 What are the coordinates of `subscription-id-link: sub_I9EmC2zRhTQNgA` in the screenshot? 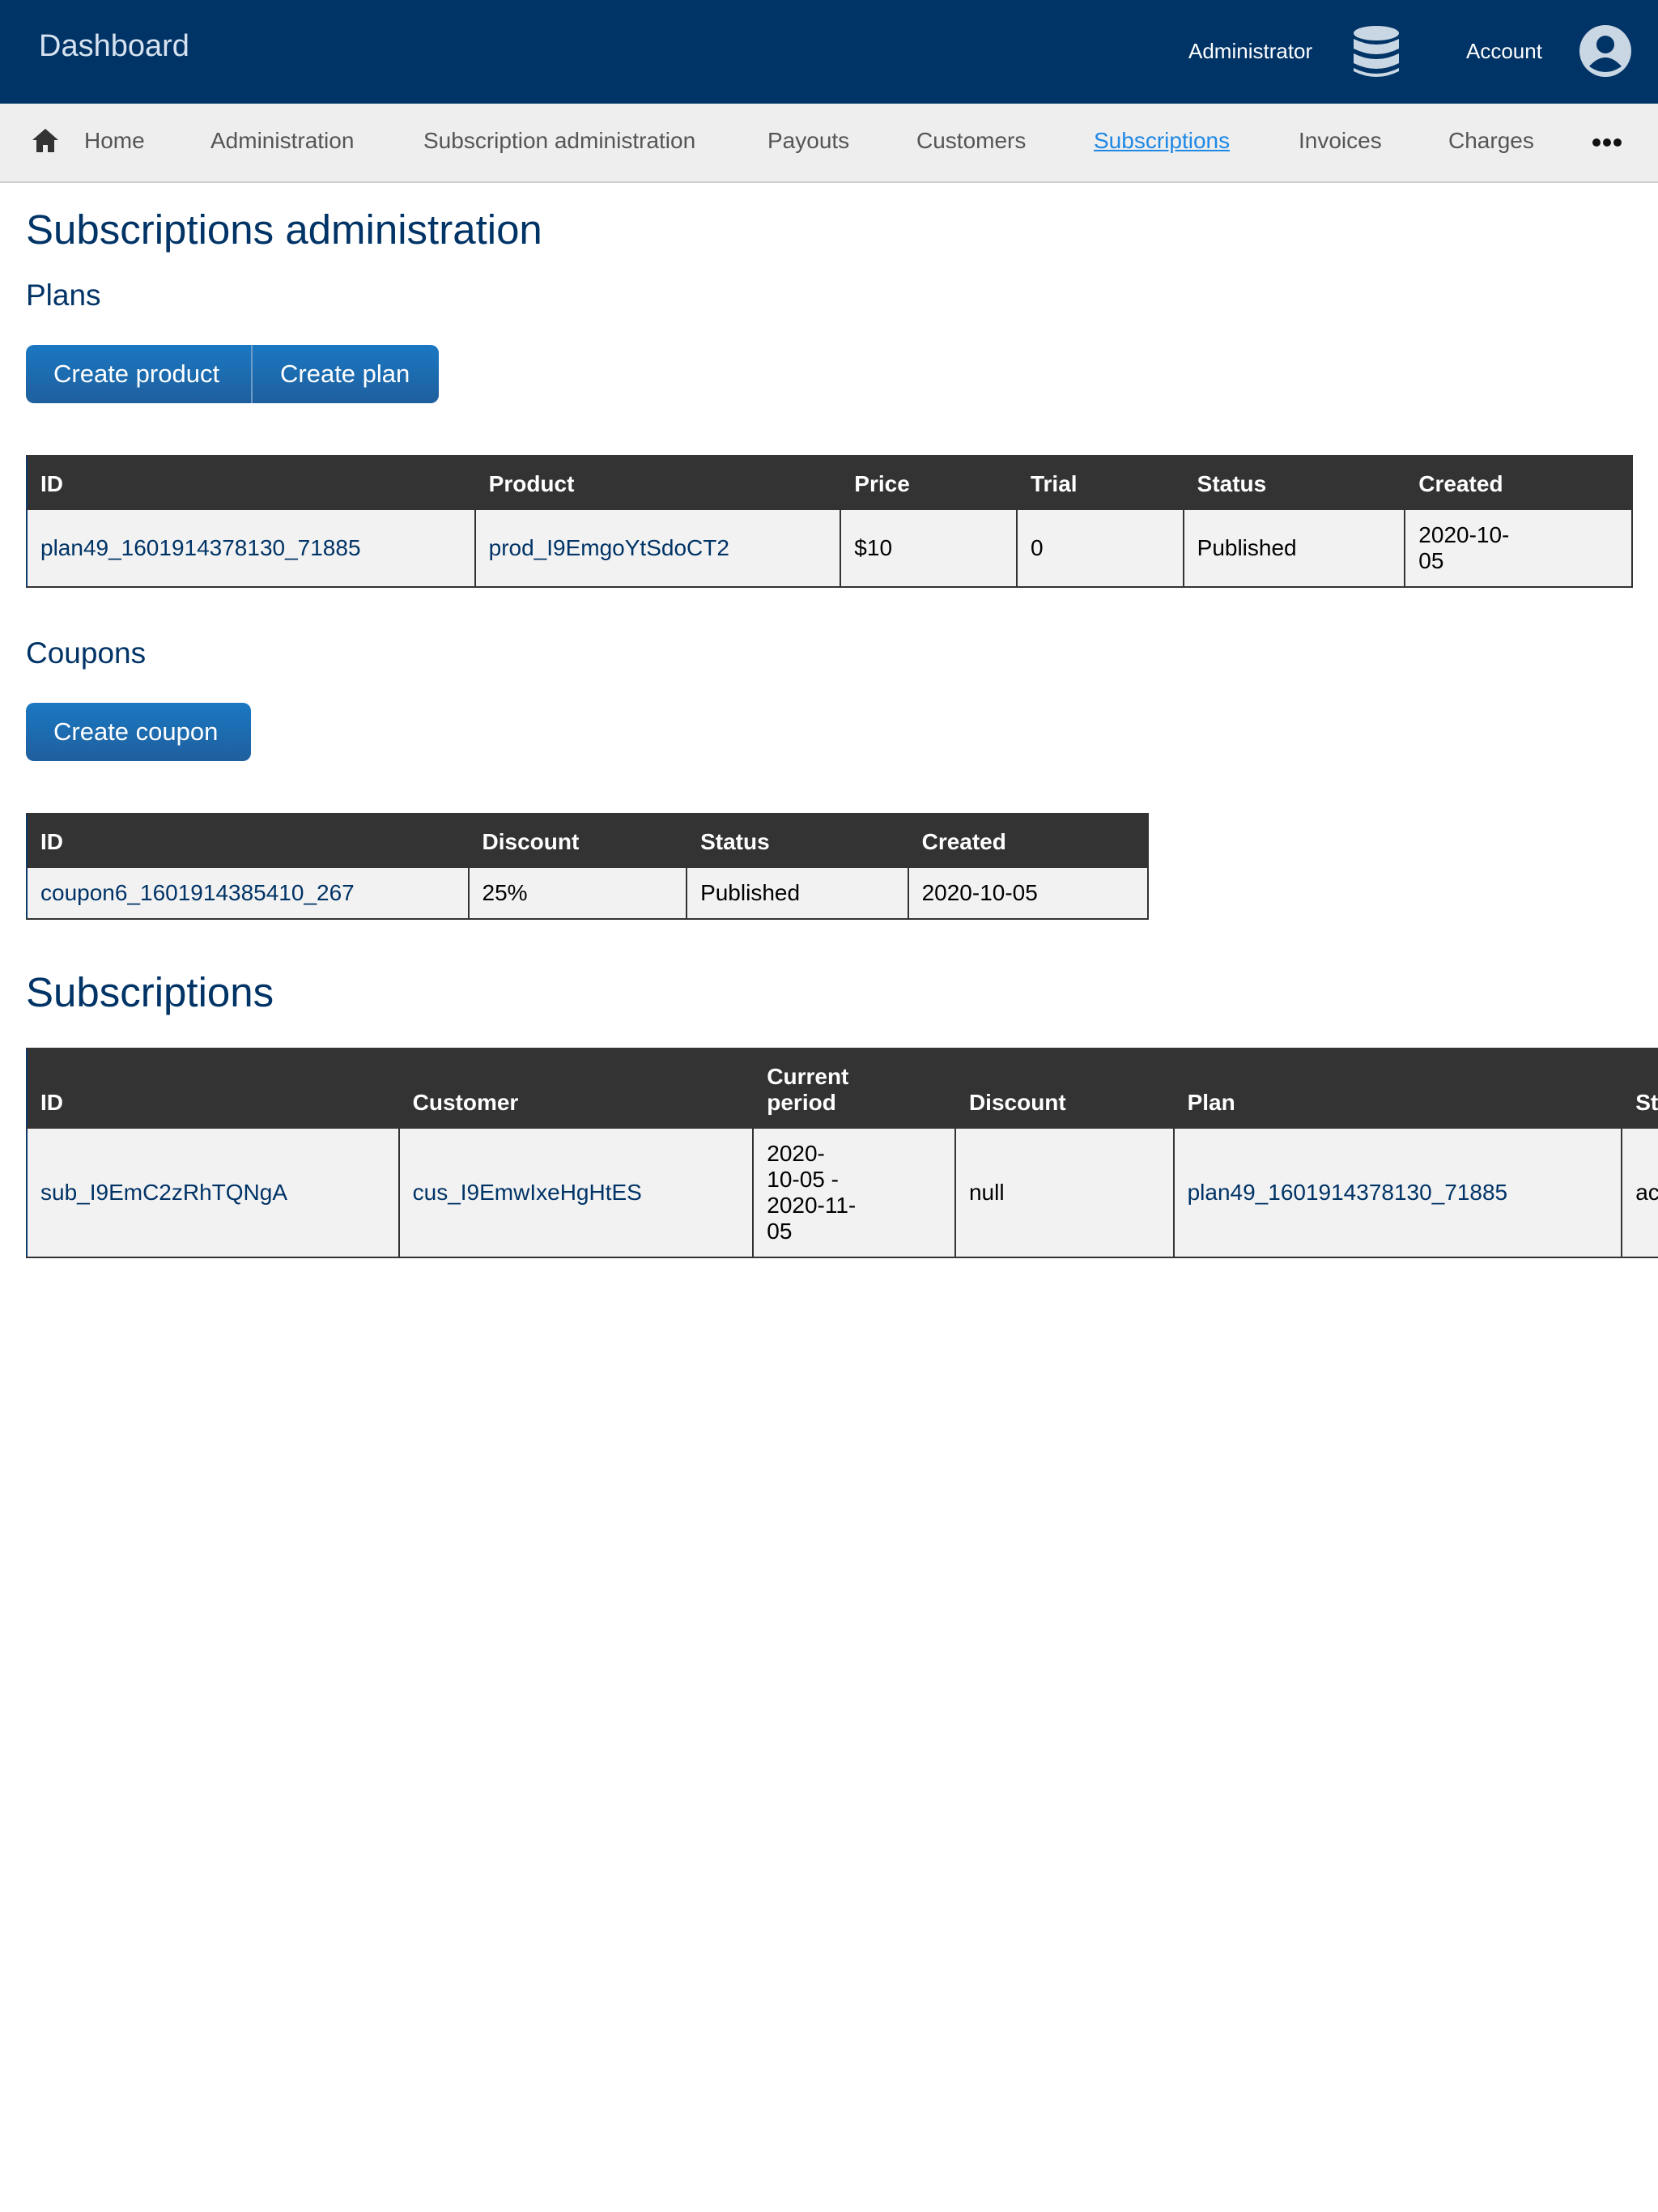 It's located at (163, 1193).